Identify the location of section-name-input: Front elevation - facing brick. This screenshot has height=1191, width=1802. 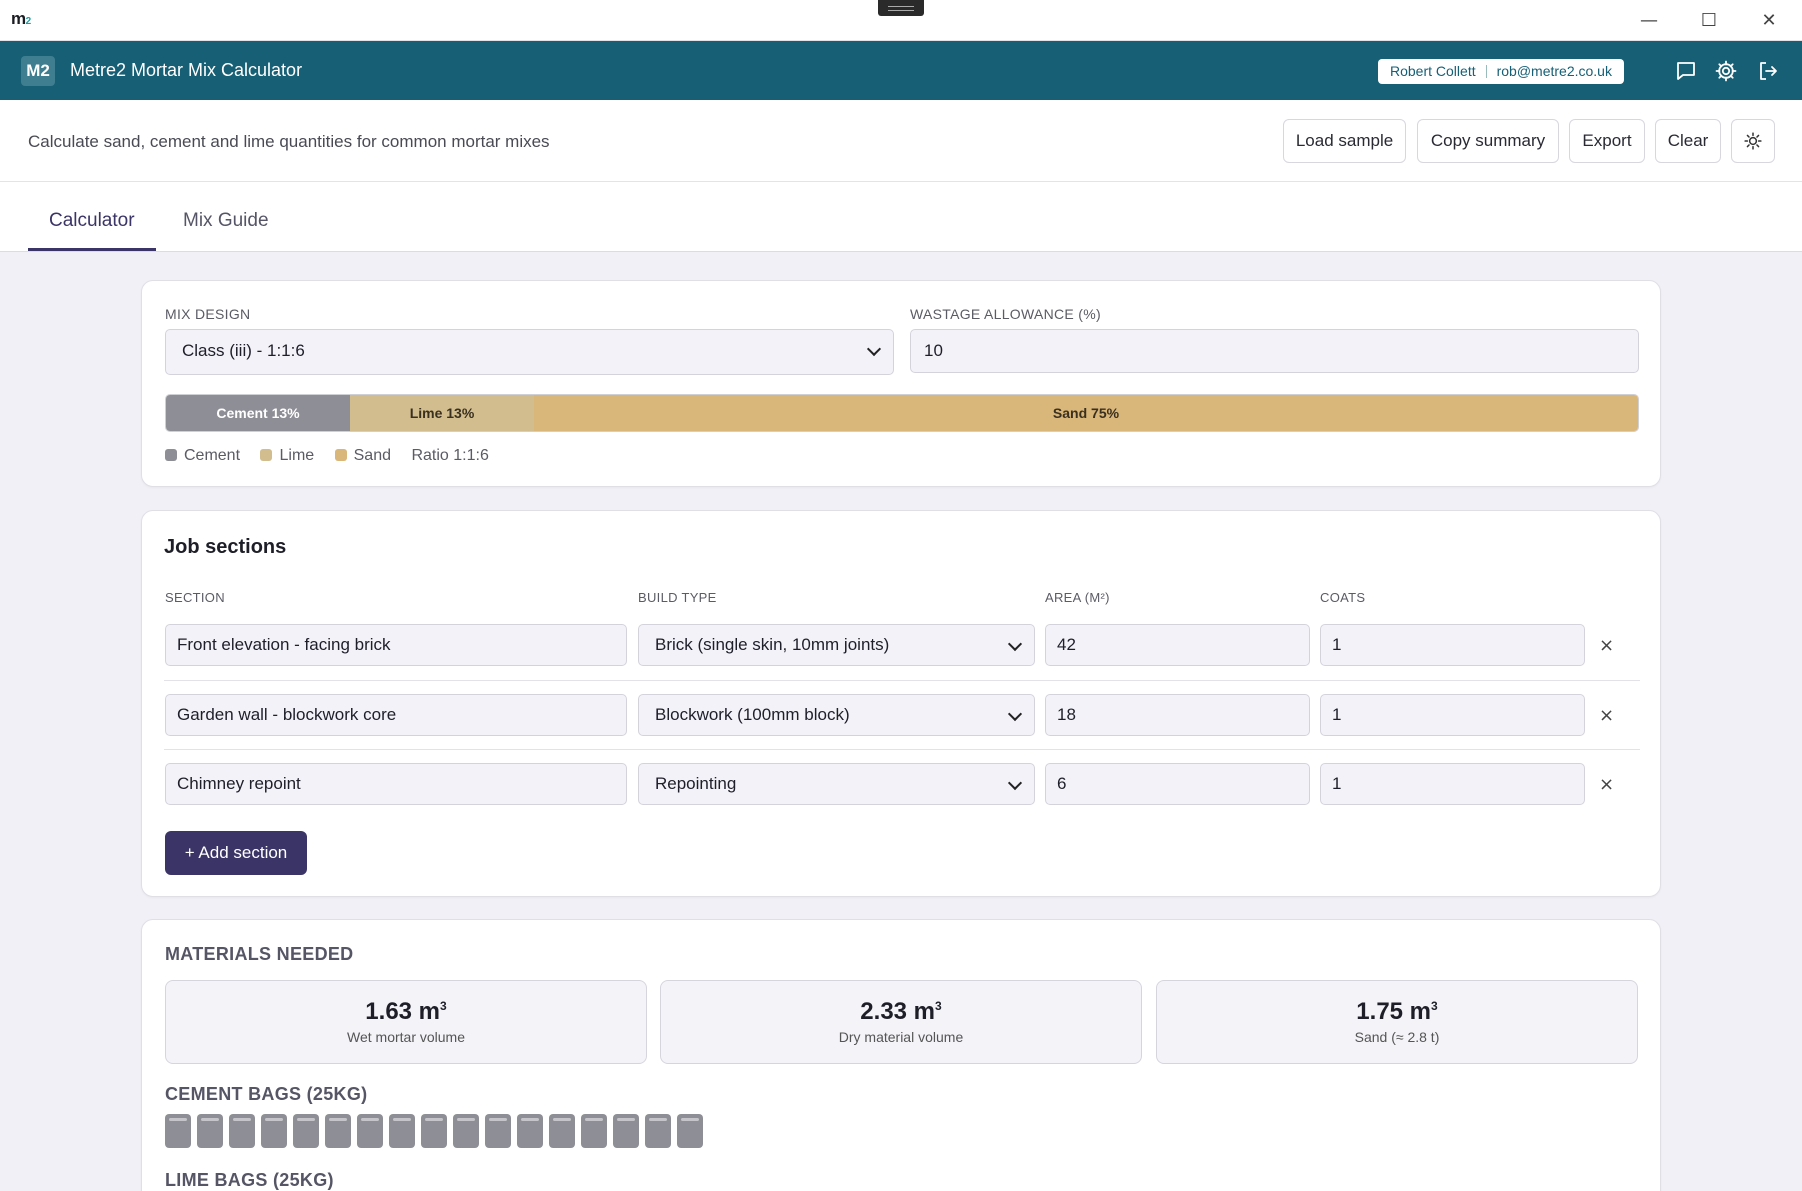
(396, 645).